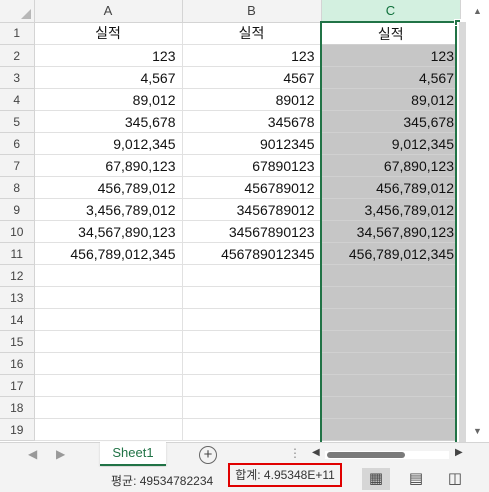 Image resolution: width=489 pixels, height=492 pixels. Describe the element at coordinates (108, 143) in the screenshot. I see `cell-A6: 9,012,345` at that location.